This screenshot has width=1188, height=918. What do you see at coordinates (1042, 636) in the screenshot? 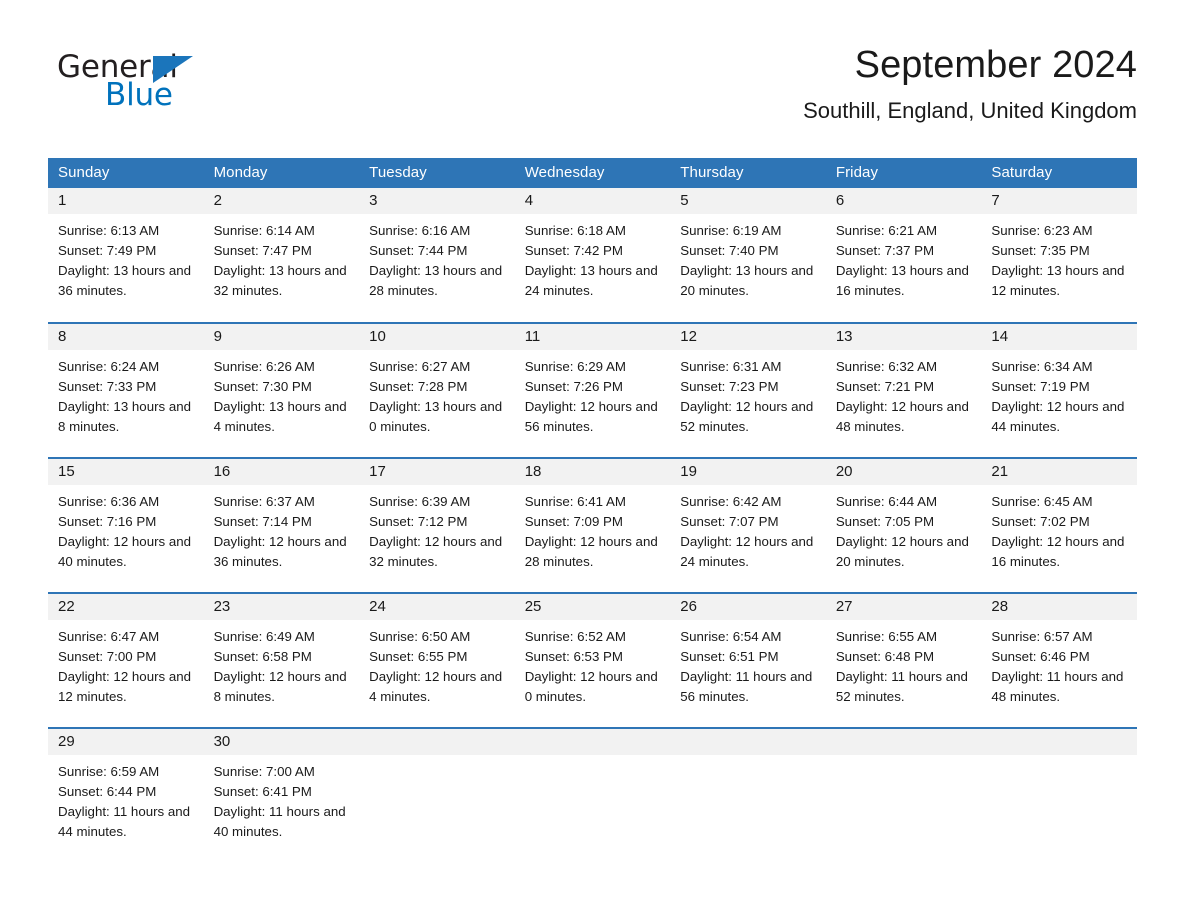
I see `sunrise-text: Sunrise: 6:57 AM` at bounding box center [1042, 636].